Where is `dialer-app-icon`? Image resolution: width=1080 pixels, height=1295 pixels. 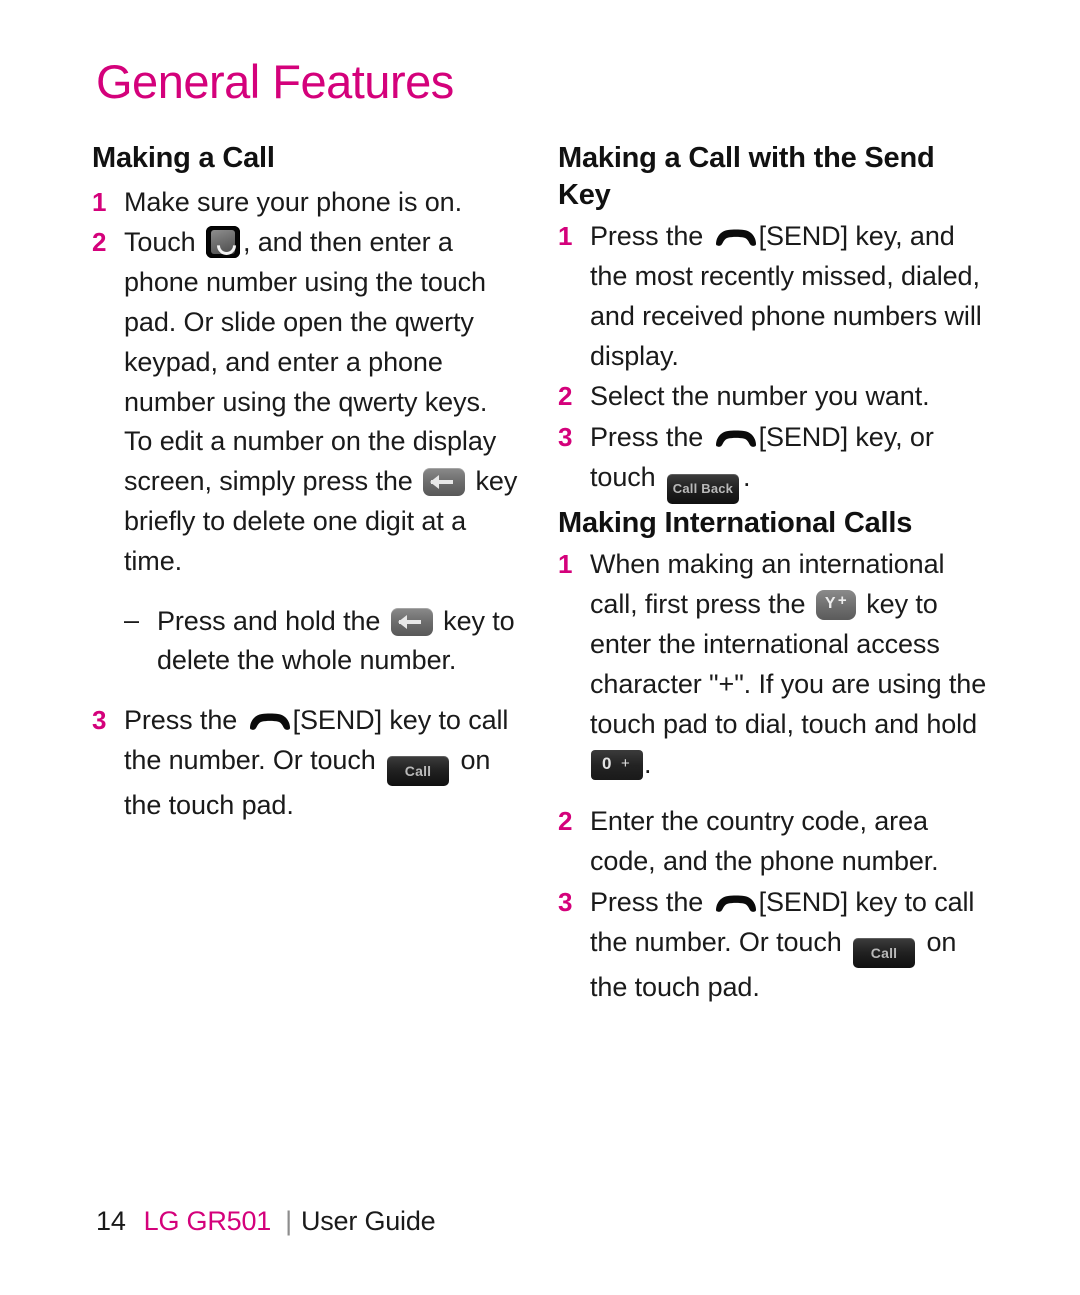
dialer-app-icon is located at coordinates (222, 243).